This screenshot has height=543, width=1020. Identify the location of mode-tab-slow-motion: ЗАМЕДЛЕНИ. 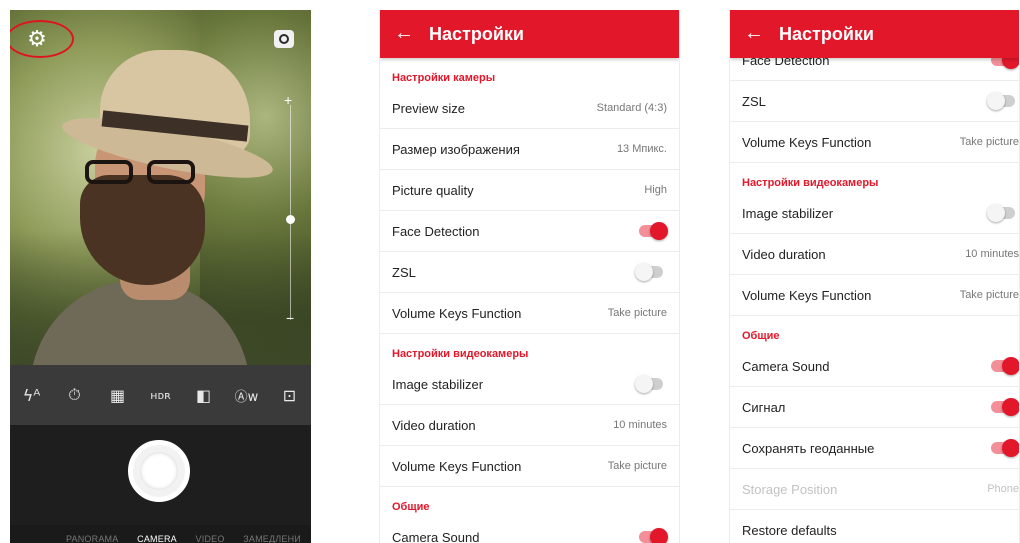
(272, 538).